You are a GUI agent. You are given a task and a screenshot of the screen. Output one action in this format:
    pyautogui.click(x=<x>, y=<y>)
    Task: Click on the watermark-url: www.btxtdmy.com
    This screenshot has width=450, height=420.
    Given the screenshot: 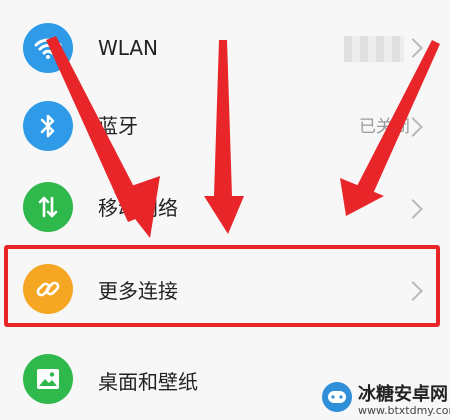 What is the action you would take?
    pyautogui.click(x=404, y=410)
    